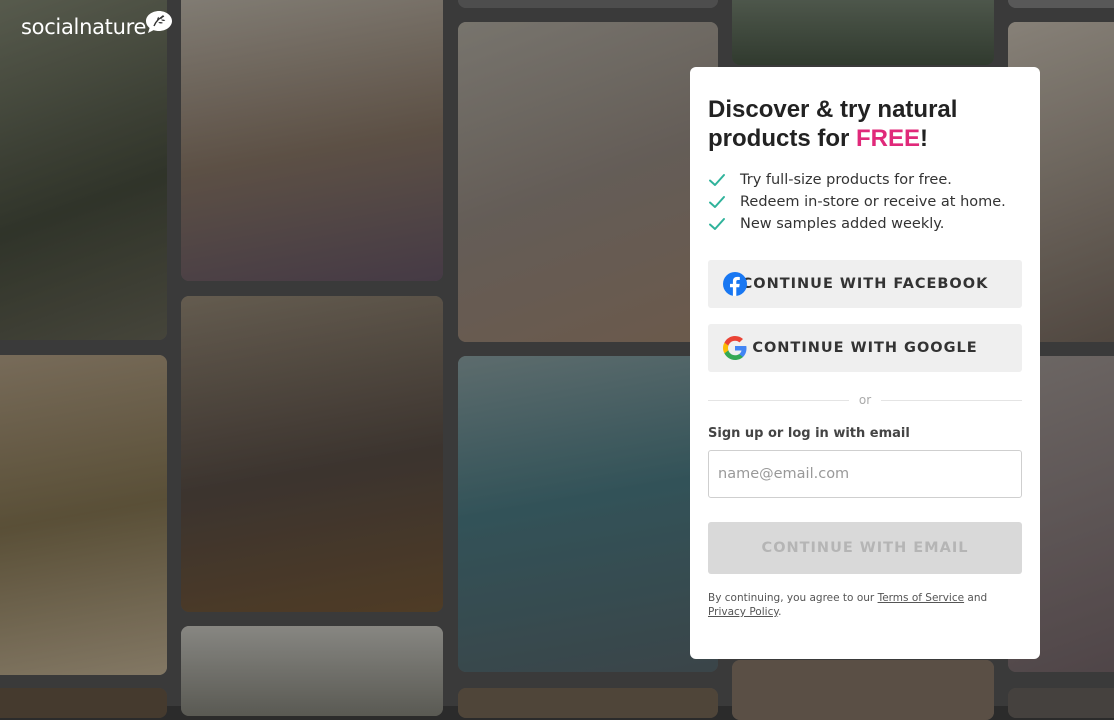  I want to click on google-icon, so click(735, 348).